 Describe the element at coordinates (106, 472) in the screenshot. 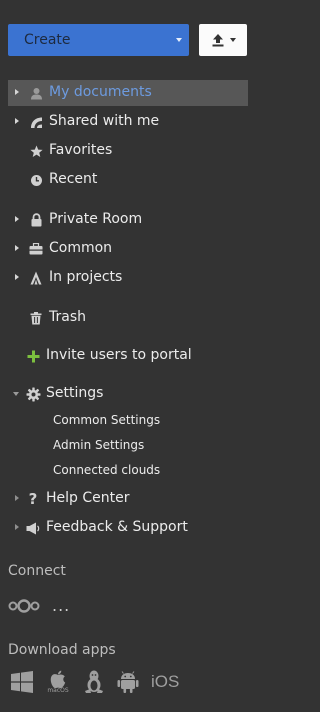

I see `settings-item-connected-clouds: Connected clouds` at that location.